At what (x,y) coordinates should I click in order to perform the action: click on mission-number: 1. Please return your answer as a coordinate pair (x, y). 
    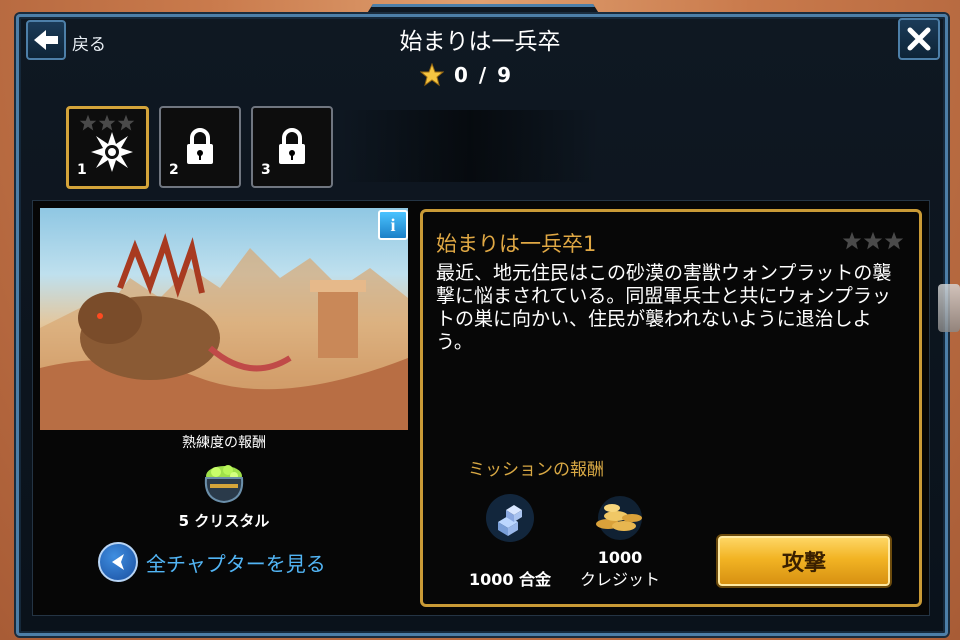
    Looking at the image, I should click on (82, 170).